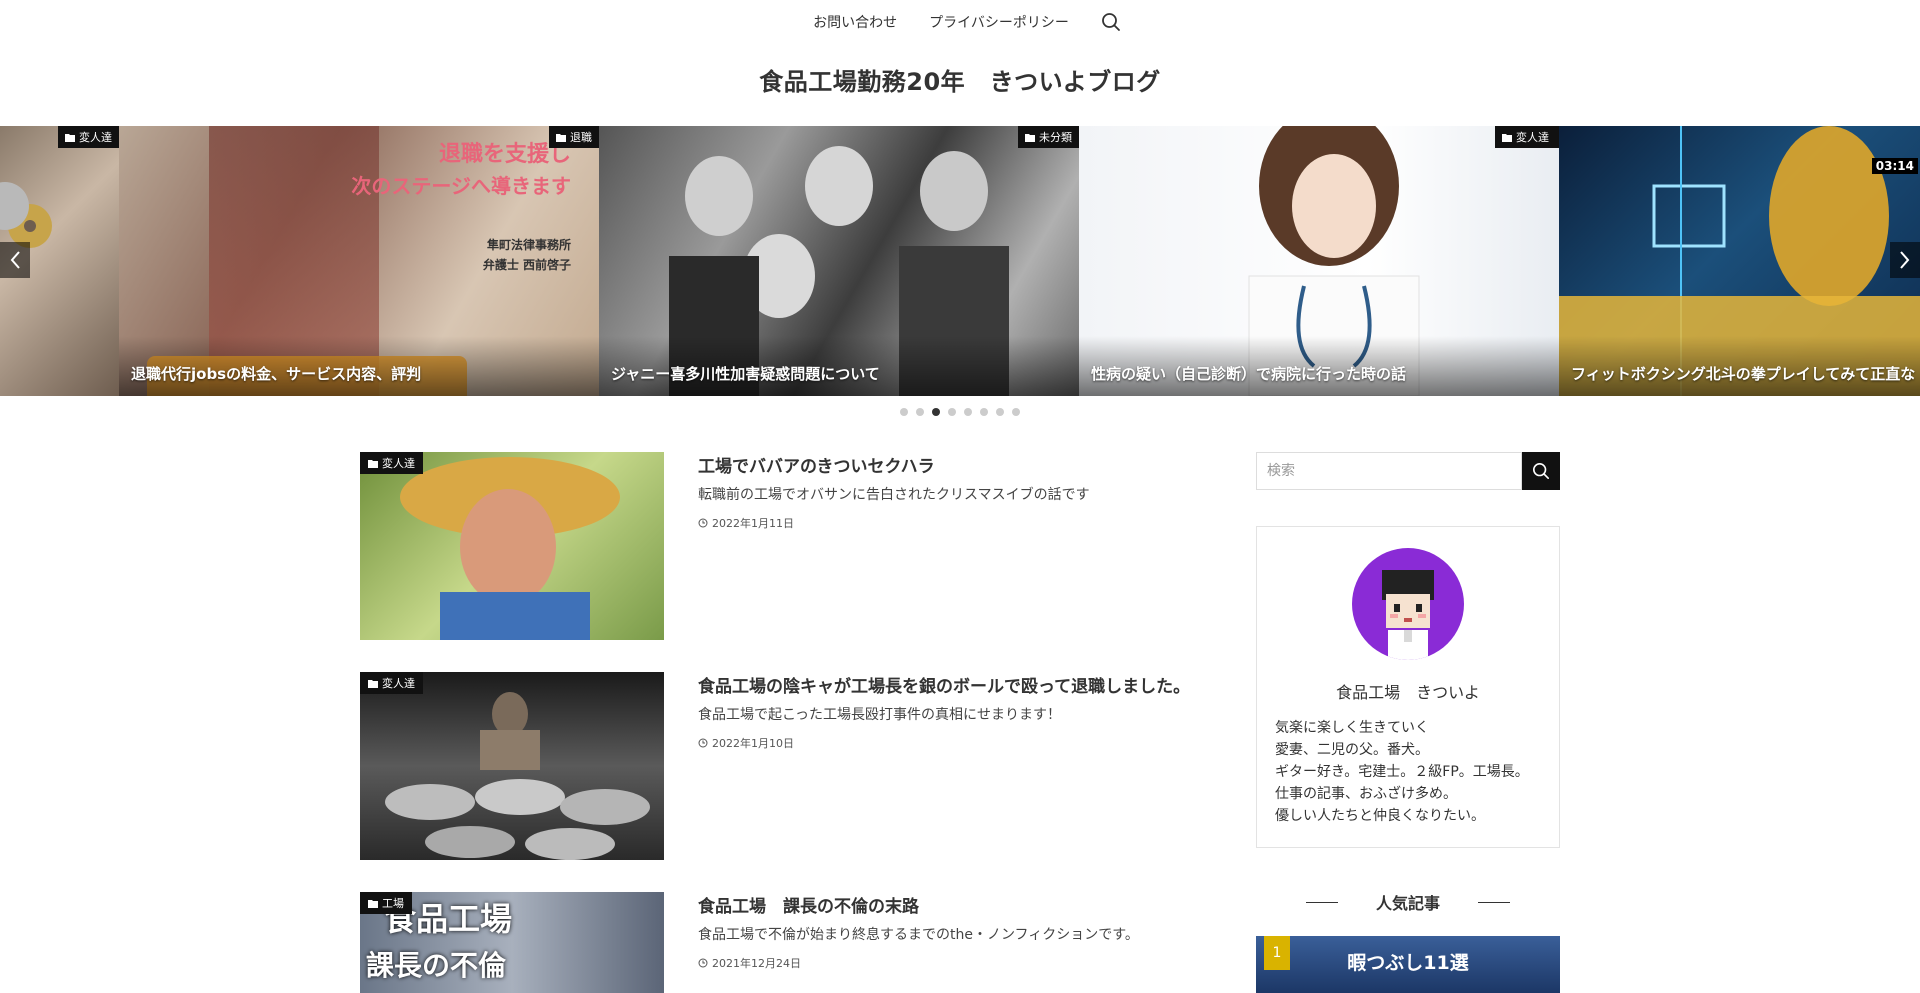 This screenshot has width=1920, height=993. Describe the element at coordinates (1319, 261) in the screenshot. I see `carousel-slide: 変人達 性病の疑い（自己診断）で病院に行った時の話` at that location.